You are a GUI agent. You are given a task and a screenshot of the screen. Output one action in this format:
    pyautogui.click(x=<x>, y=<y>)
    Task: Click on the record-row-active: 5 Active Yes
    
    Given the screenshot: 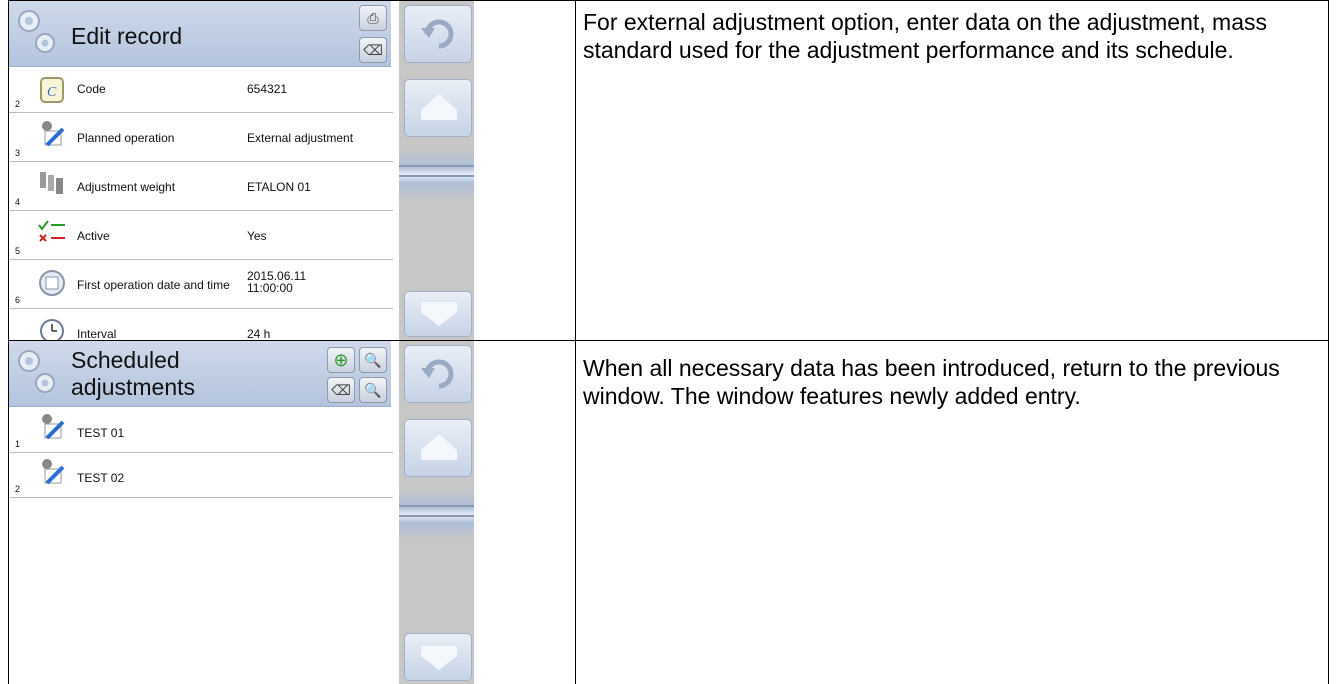 What is the action you would take?
    pyautogui.click(x=201, y=235)
    